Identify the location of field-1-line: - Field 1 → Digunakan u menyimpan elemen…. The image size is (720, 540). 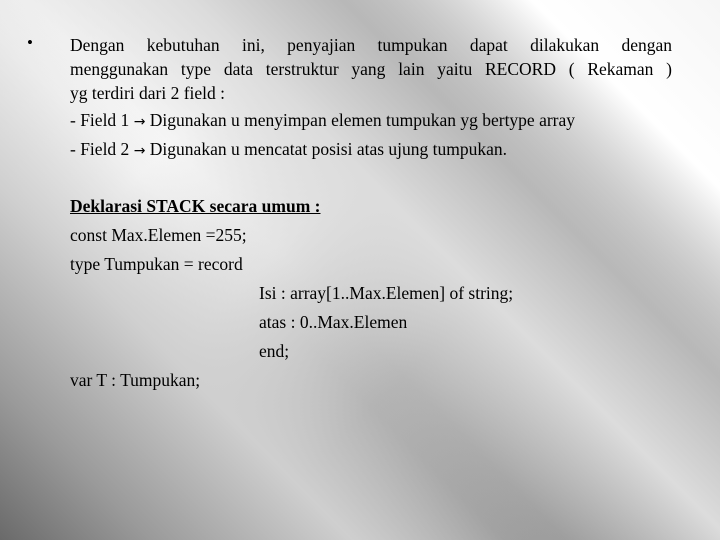
(322, 120).